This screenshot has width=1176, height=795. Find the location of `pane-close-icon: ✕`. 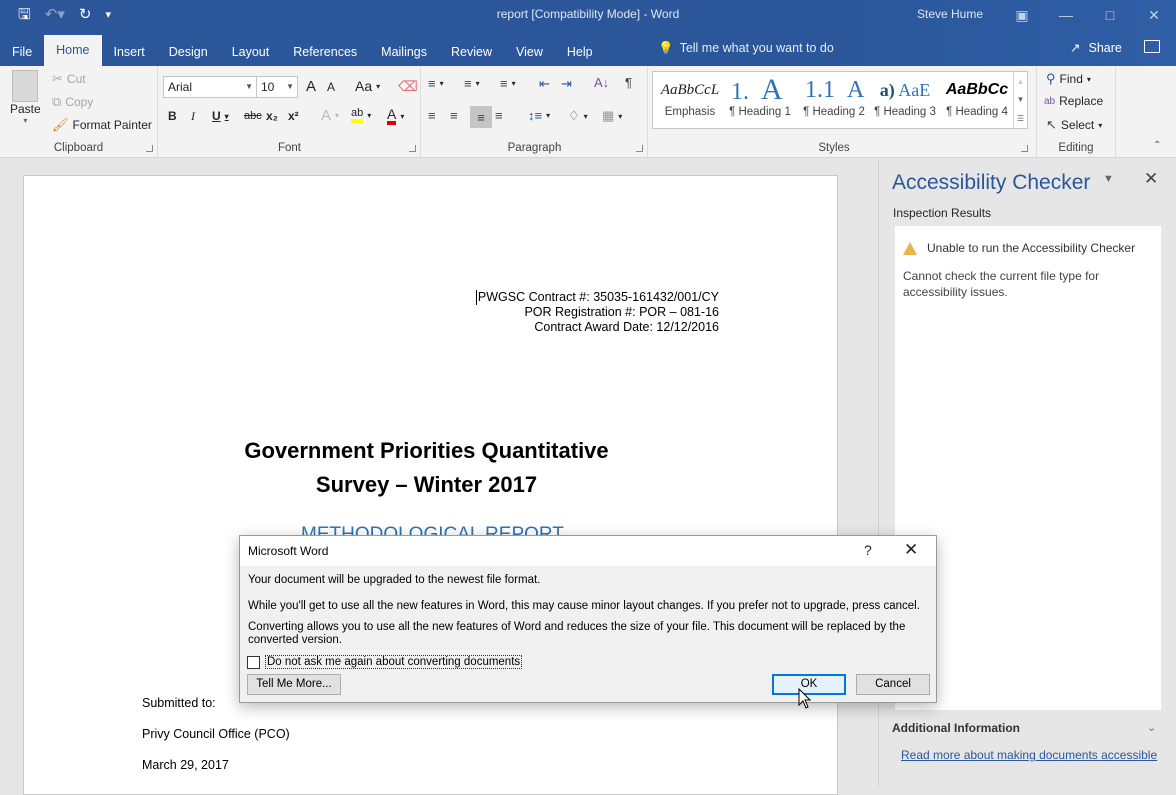

pane-close-icon: ✕ is located at coordinates (1151, 179).